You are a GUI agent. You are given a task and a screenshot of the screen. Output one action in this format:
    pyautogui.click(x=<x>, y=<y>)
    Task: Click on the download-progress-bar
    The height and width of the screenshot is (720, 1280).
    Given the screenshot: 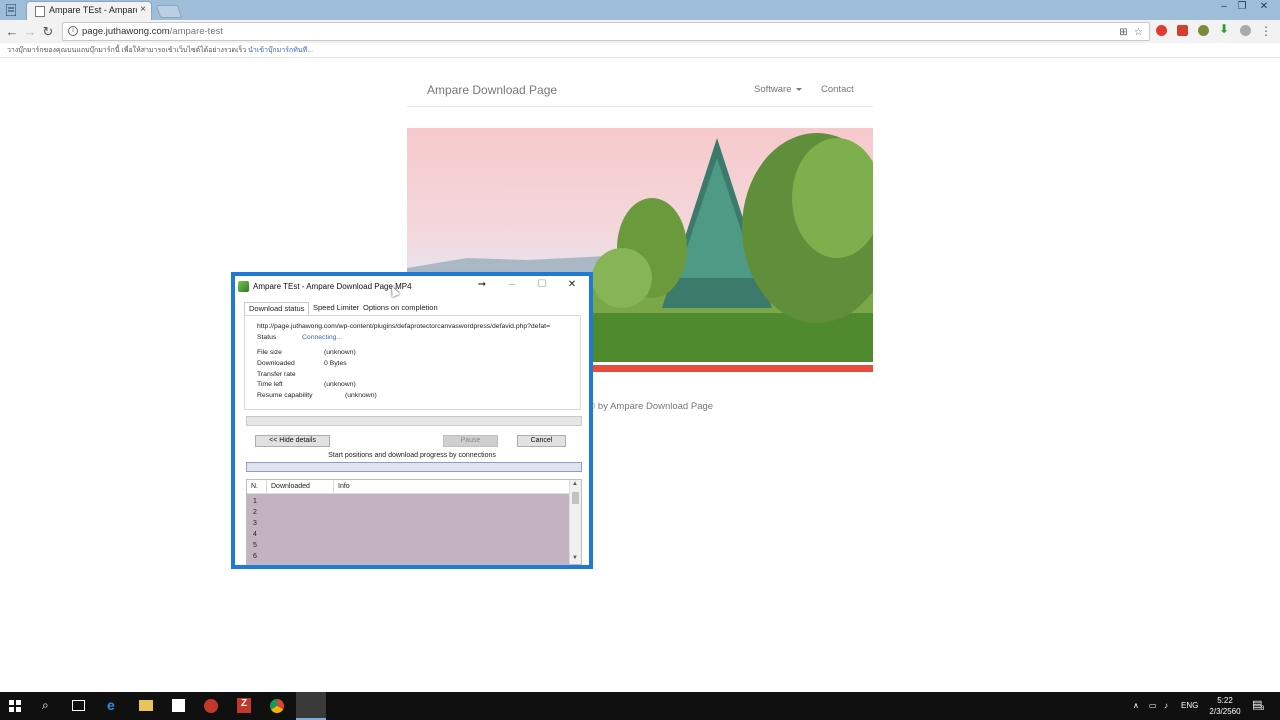 What is the action you would take?
    pyautogui.click(x=414, y=421)
    